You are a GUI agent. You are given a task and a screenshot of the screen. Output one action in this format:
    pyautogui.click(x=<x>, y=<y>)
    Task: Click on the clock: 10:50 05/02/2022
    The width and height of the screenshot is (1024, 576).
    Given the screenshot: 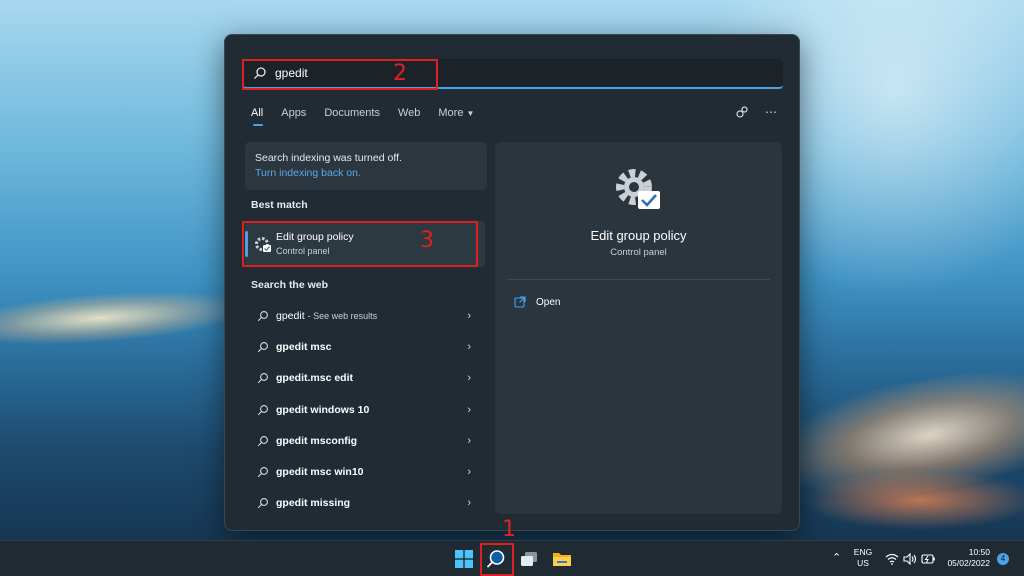 What is the action you would take?
    pyautogui.click(x=963, y=558)
    